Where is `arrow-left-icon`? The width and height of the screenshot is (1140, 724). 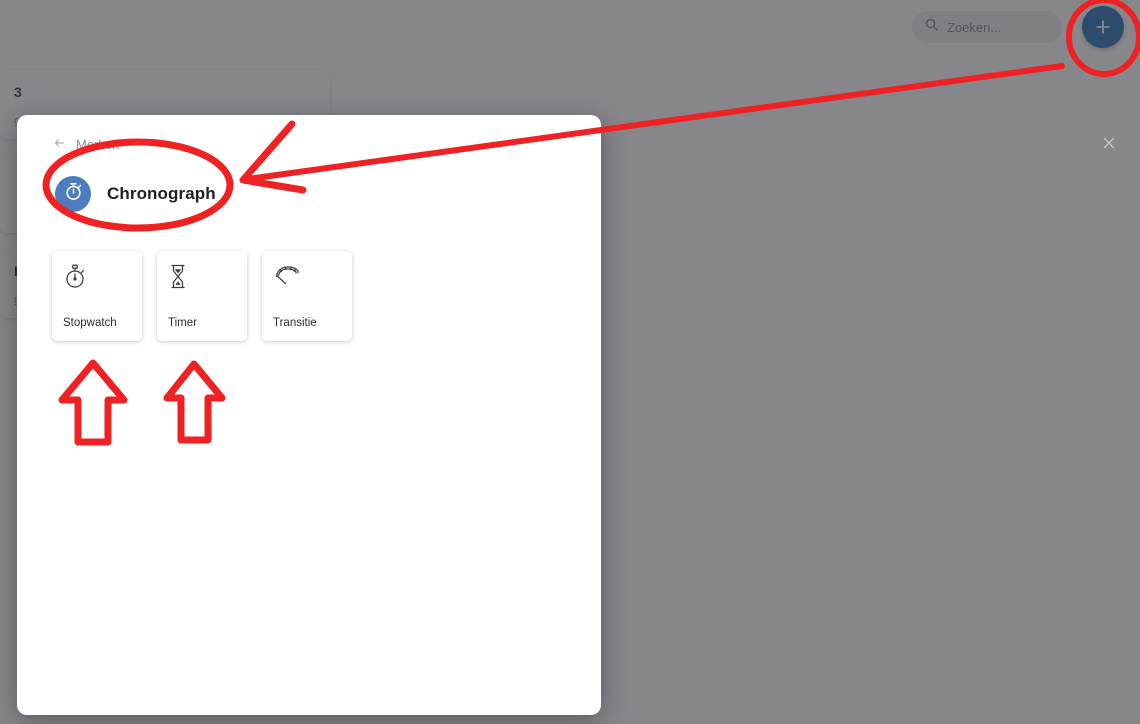 arrow-left-icon is located at coordinates (59, 144).